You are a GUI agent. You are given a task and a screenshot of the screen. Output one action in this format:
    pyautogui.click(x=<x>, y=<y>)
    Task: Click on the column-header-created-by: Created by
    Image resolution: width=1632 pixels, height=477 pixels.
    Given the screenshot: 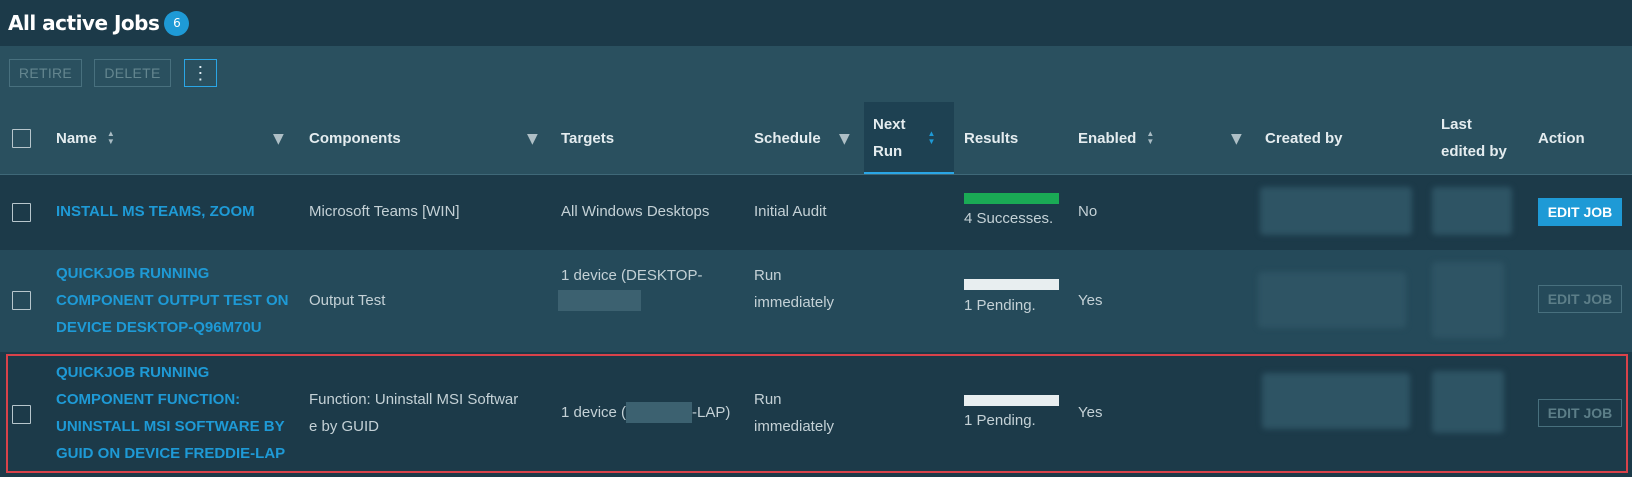 What is the action you would take?
    pyautogui.click(x=1304, y=138)
    